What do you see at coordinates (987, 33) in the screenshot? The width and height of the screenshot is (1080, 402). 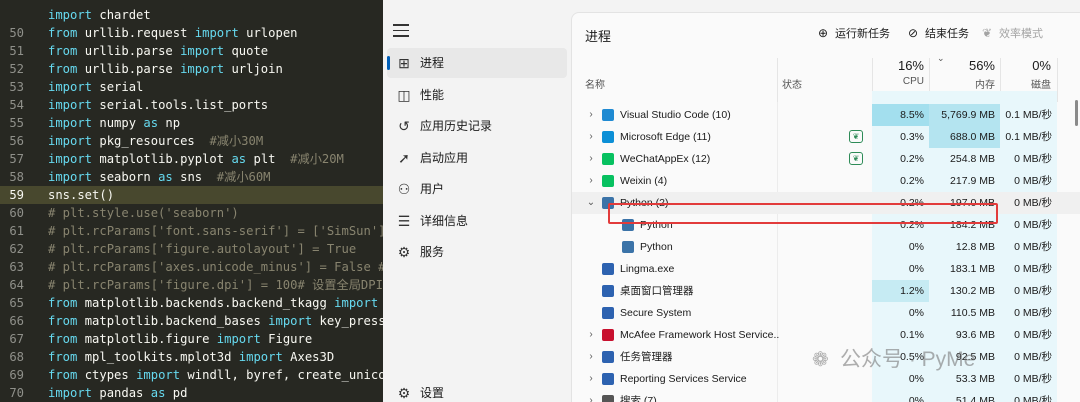 I see `leaf-icon: ❦` at bounding box center [987, 33].